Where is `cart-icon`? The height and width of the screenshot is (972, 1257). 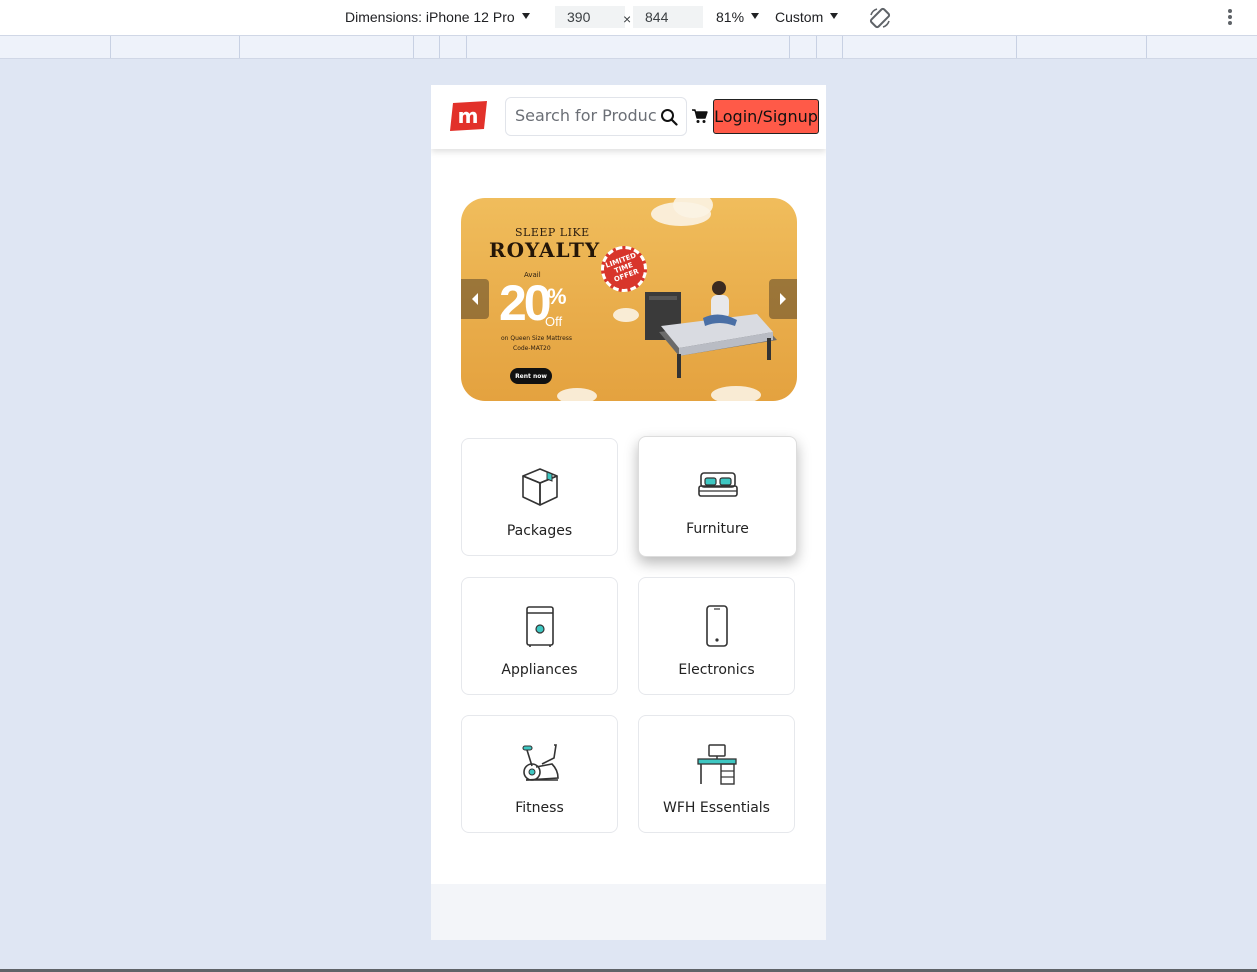
cart-icon is located at coordinates (700, 116).